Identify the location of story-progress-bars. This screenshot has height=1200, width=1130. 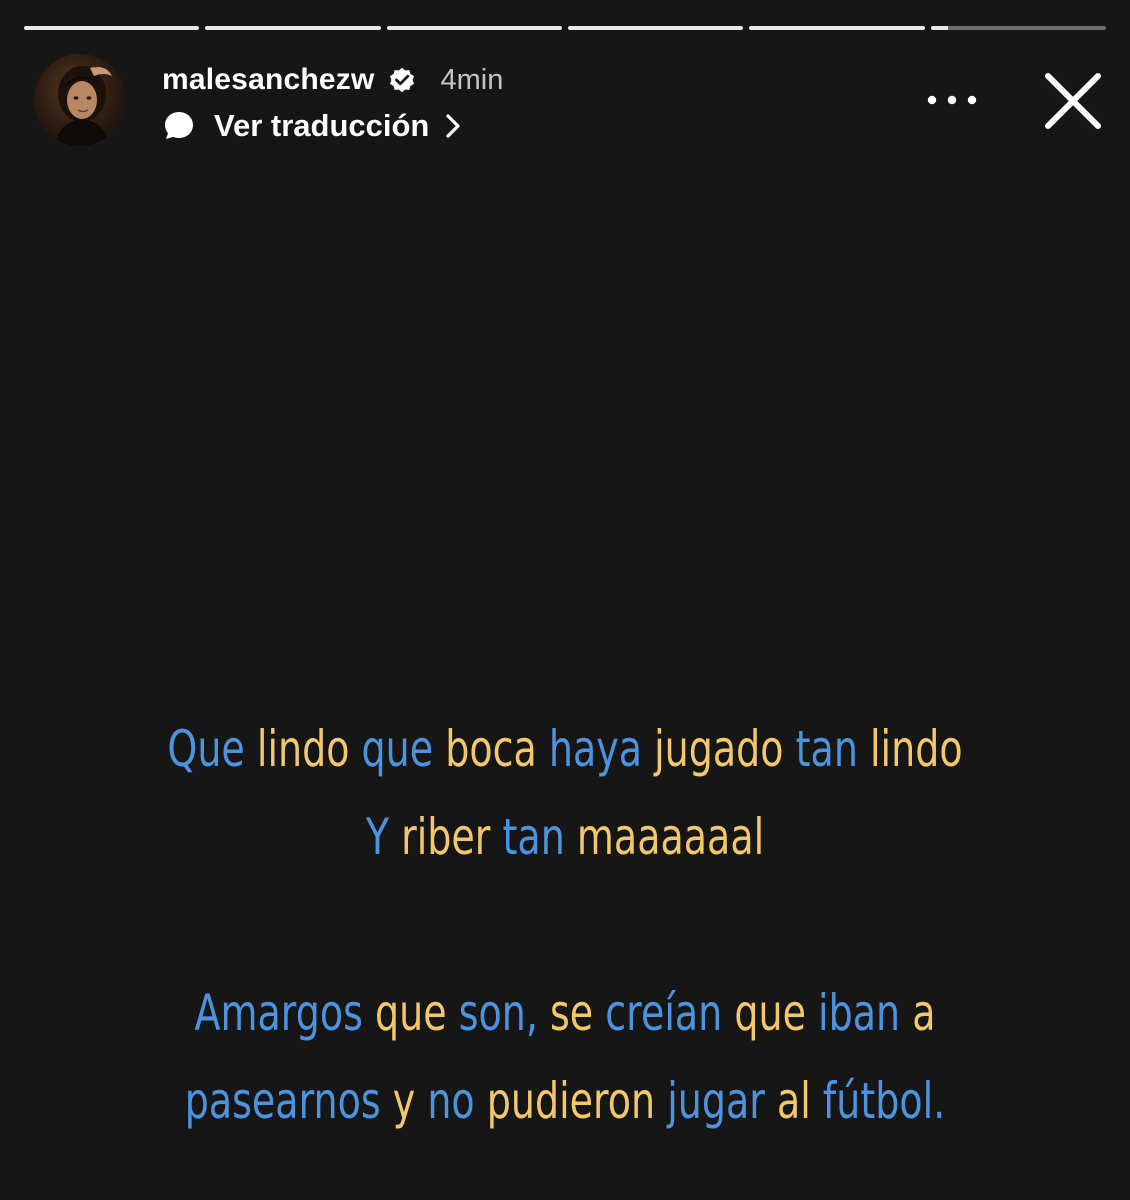
(565, 28).